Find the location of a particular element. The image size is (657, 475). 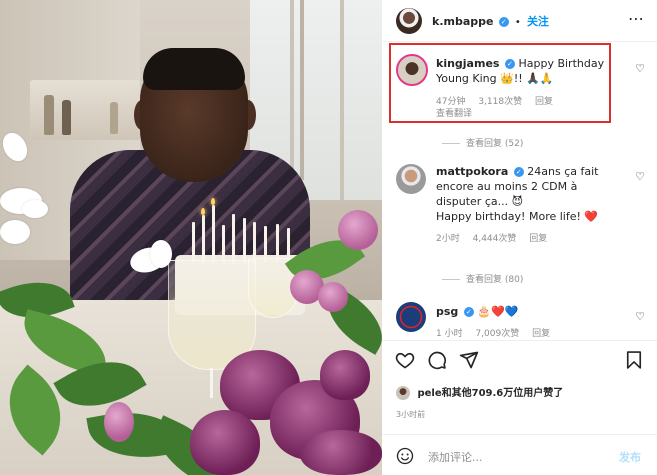

post-button: 发布 is located at coordinates (630, 457).